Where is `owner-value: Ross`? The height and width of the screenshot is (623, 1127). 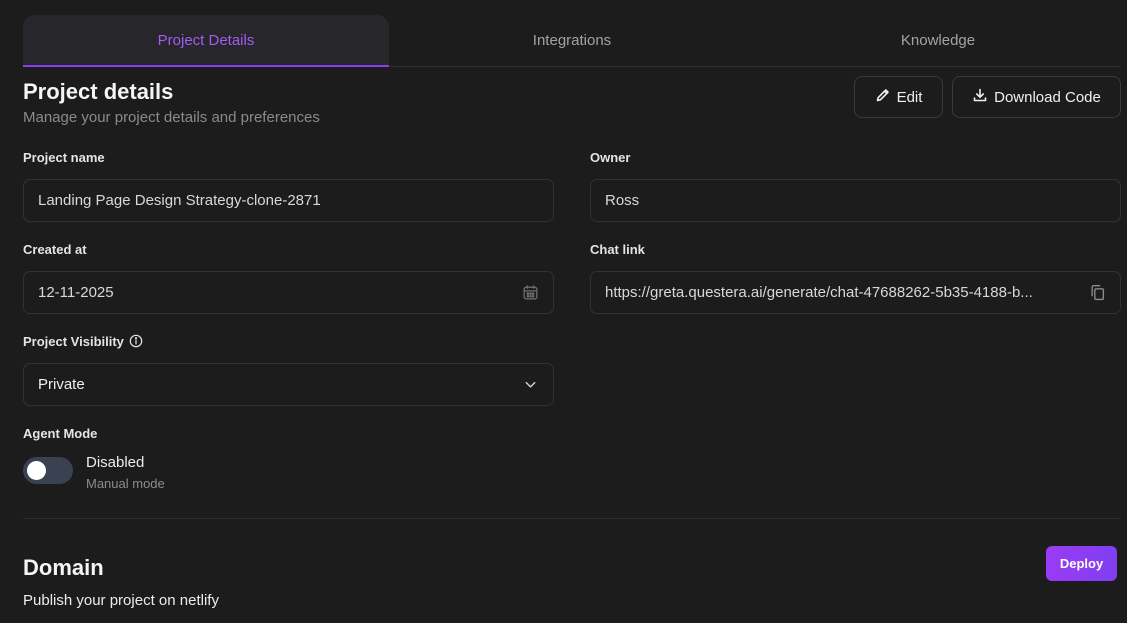 owner-value: Ross is located at coordinates (622, 200).